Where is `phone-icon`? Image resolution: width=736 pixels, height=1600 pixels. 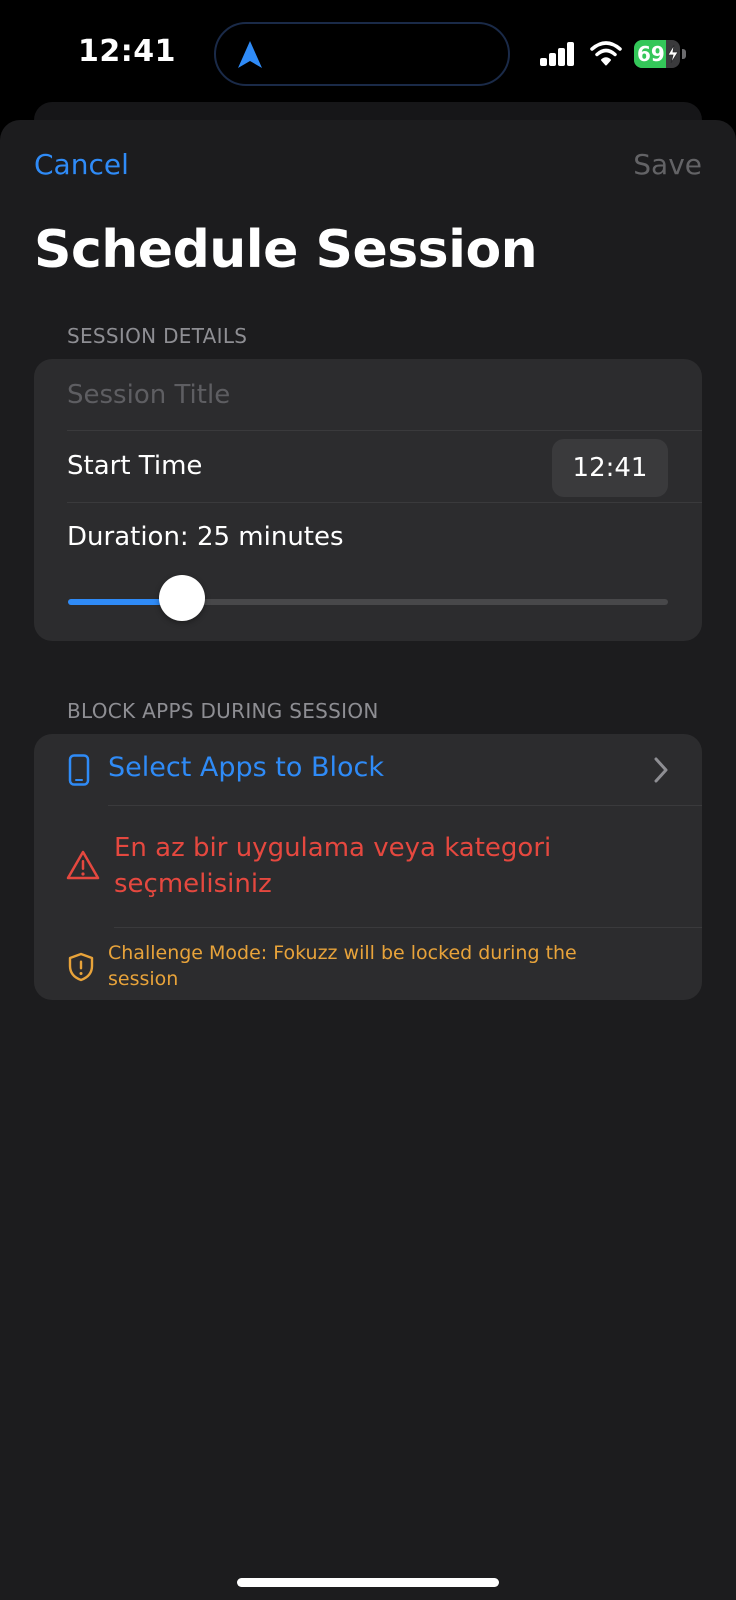 phone-icon is located at coordinates (79, 770).